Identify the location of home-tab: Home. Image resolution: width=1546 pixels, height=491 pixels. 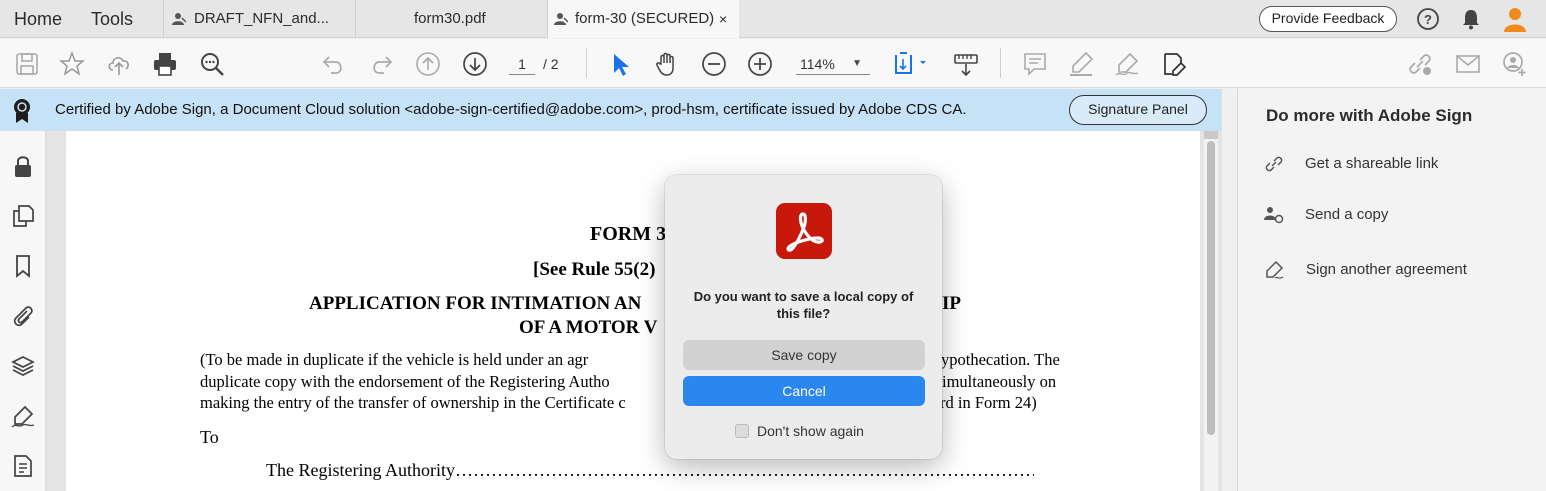
(38, 19).